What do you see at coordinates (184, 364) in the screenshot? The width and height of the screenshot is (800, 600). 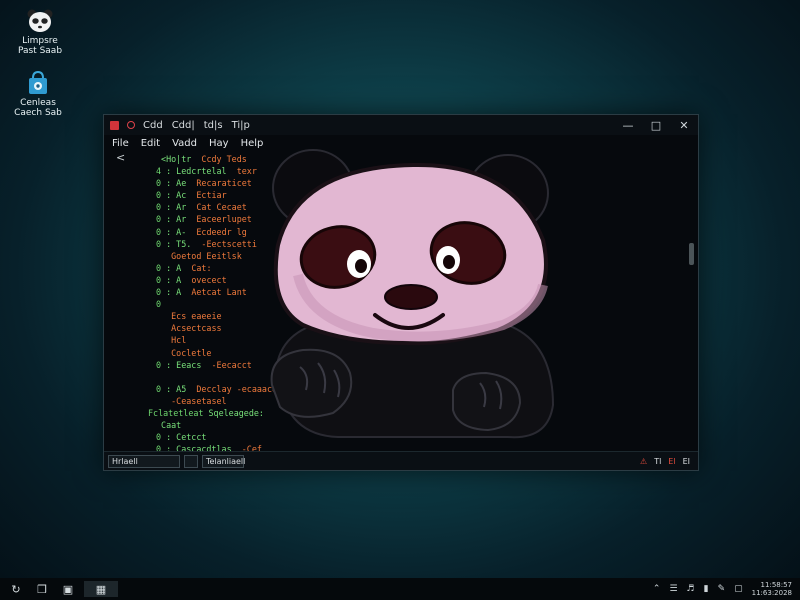 I see `code-text: : Eeacs` at bounding box center [184, 364].